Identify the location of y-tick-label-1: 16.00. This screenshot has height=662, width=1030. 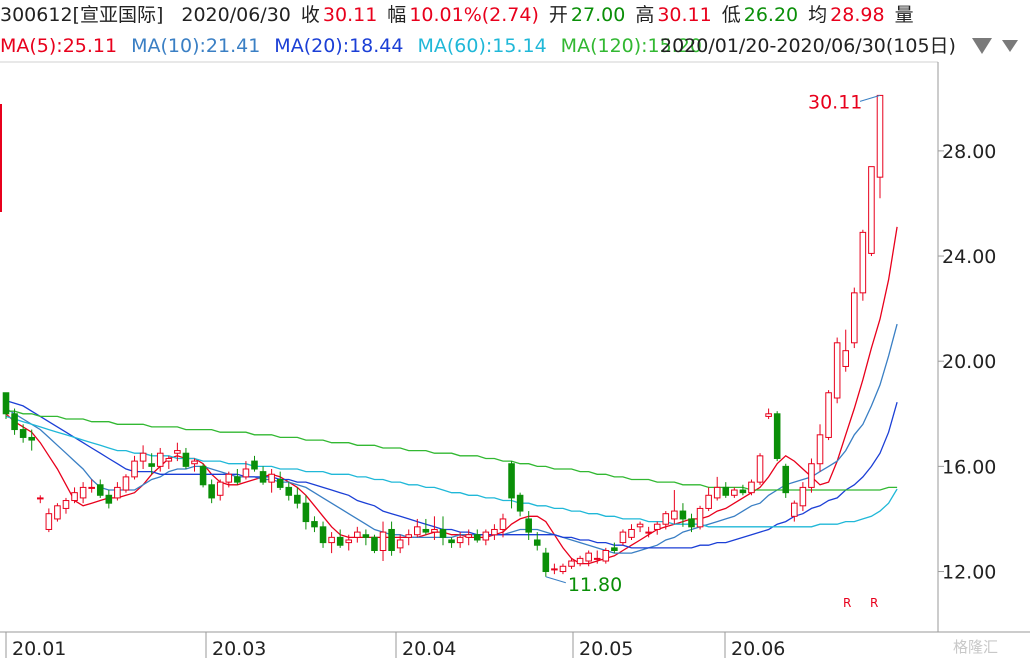
(969, 467).